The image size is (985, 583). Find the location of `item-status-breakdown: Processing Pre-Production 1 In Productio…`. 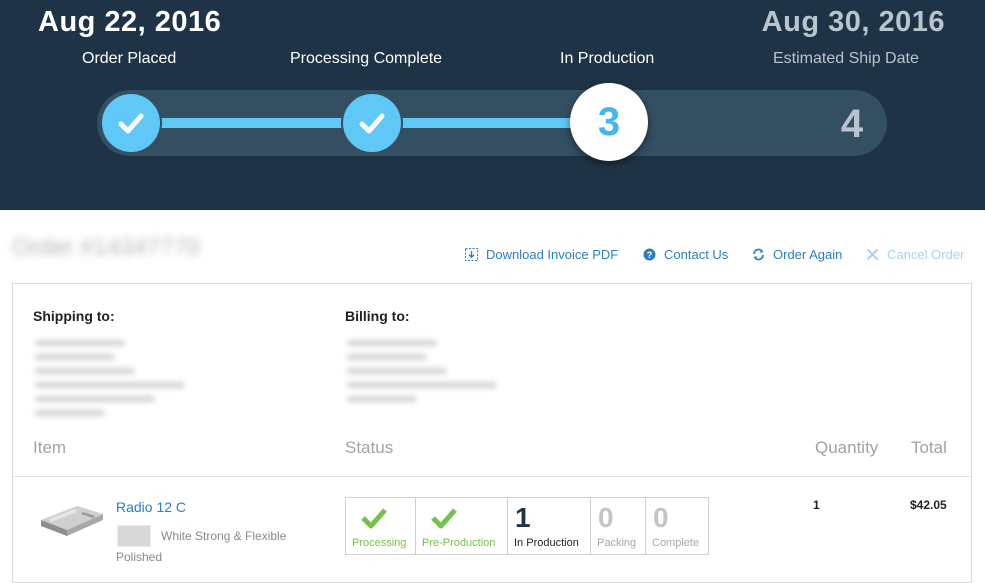

item-status-breakdown: Processing Pre-Production 1 In Productio… is located at coordinates (527, 526).